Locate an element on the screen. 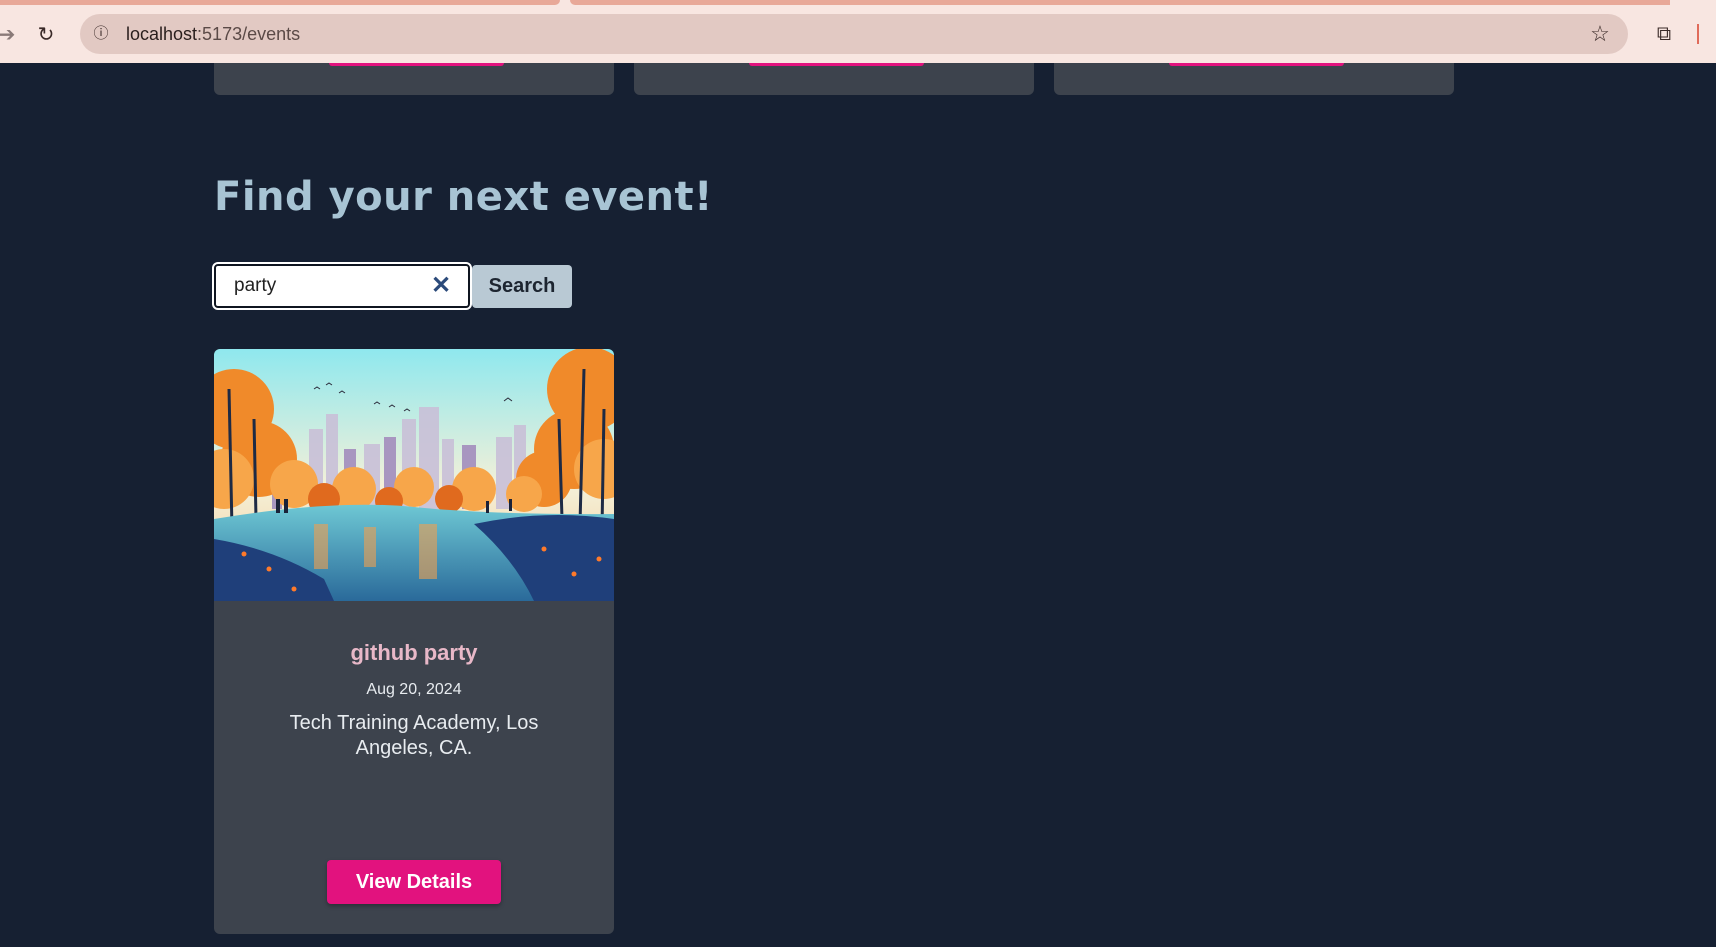 This screenshot has height=947, width=1716. event-location: Tech Training Academy, Los Angeles, CA. is located at coordinates (414, 735).